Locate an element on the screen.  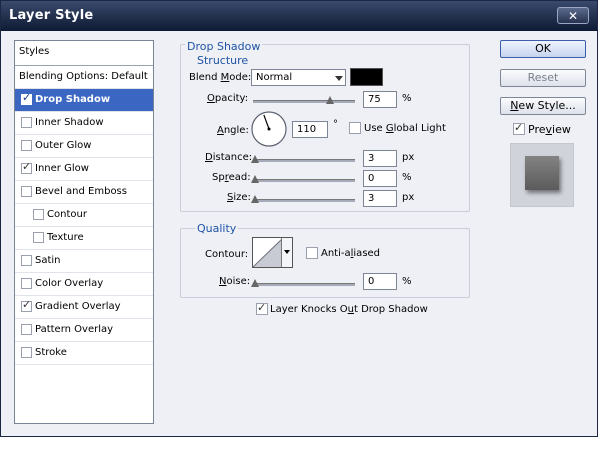
noise-unit: % is located at coordinates (407, 281).